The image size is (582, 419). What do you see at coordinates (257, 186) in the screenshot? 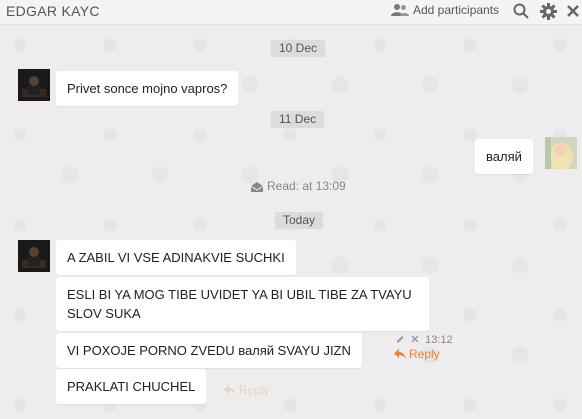
I see `envelope-open-icon` at bounding box center [257, 186].